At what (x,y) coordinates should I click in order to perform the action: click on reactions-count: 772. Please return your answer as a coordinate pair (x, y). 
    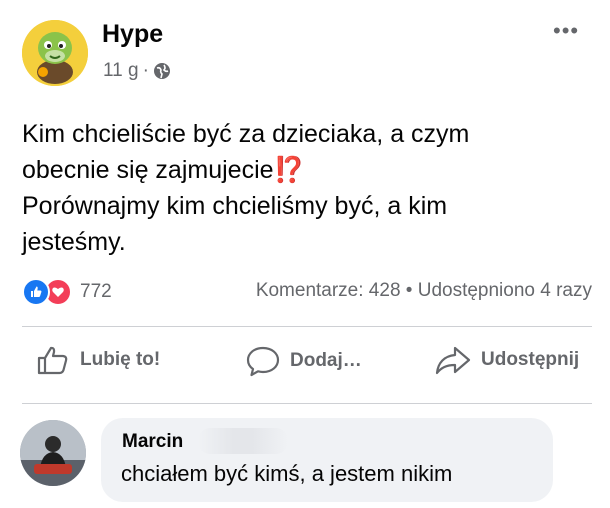
    Looking at the image, I should click on (96, 291).